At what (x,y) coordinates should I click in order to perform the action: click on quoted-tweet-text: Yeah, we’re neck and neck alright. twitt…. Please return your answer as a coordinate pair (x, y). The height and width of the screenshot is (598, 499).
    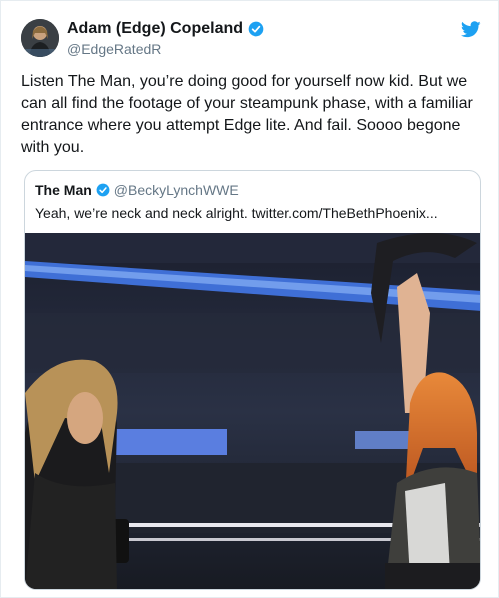
    Looking at the image, I should click on (236, 213).